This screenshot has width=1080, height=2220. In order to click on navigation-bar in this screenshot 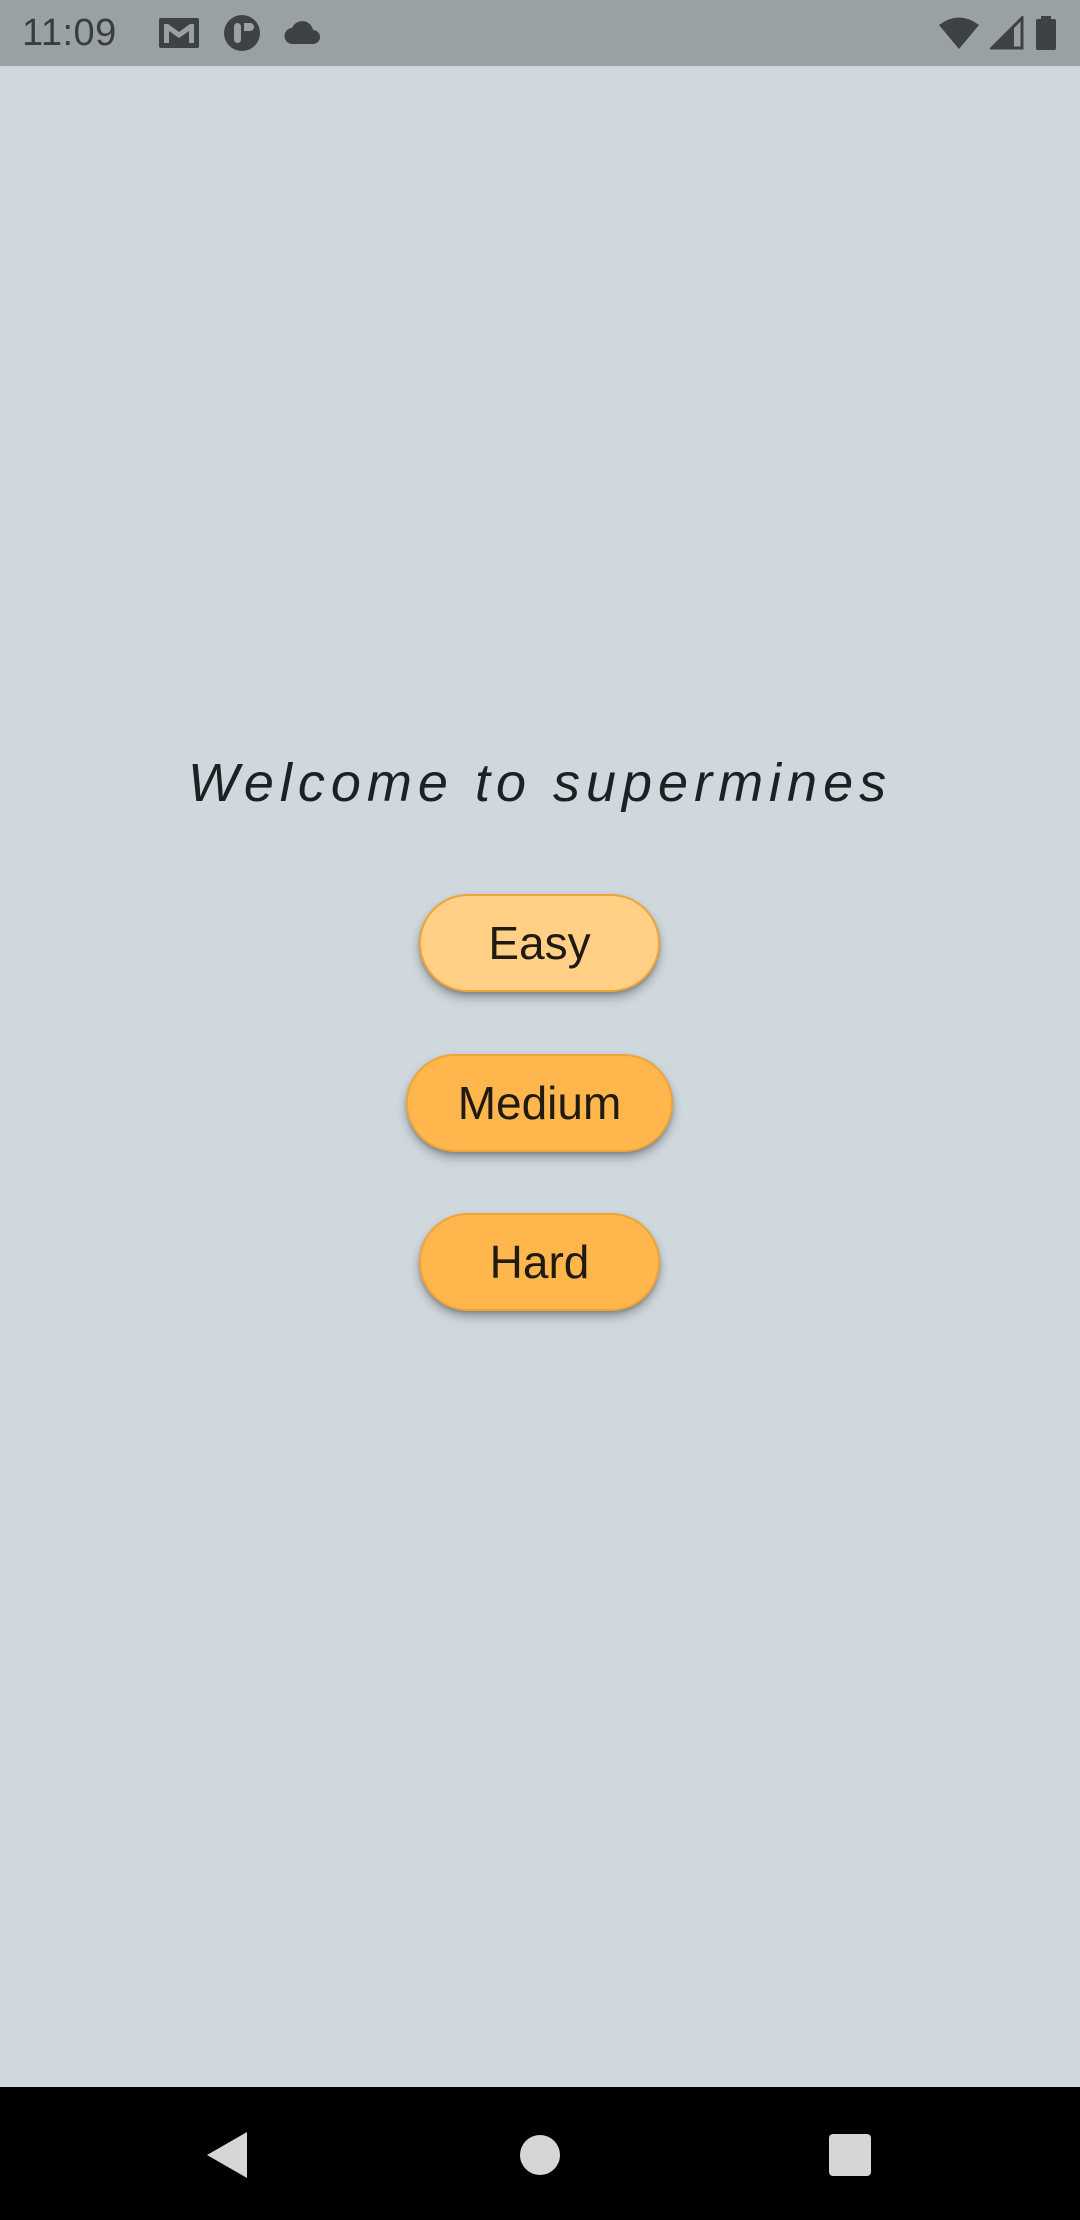, I will do `click(540, 2153)`.